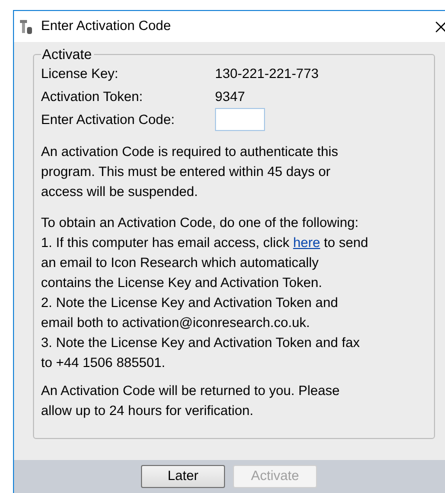 The image size is (445, 493). Describe the element at coordinates (67, 54) in the screenshot. I see `group-title: Activate` at that location.